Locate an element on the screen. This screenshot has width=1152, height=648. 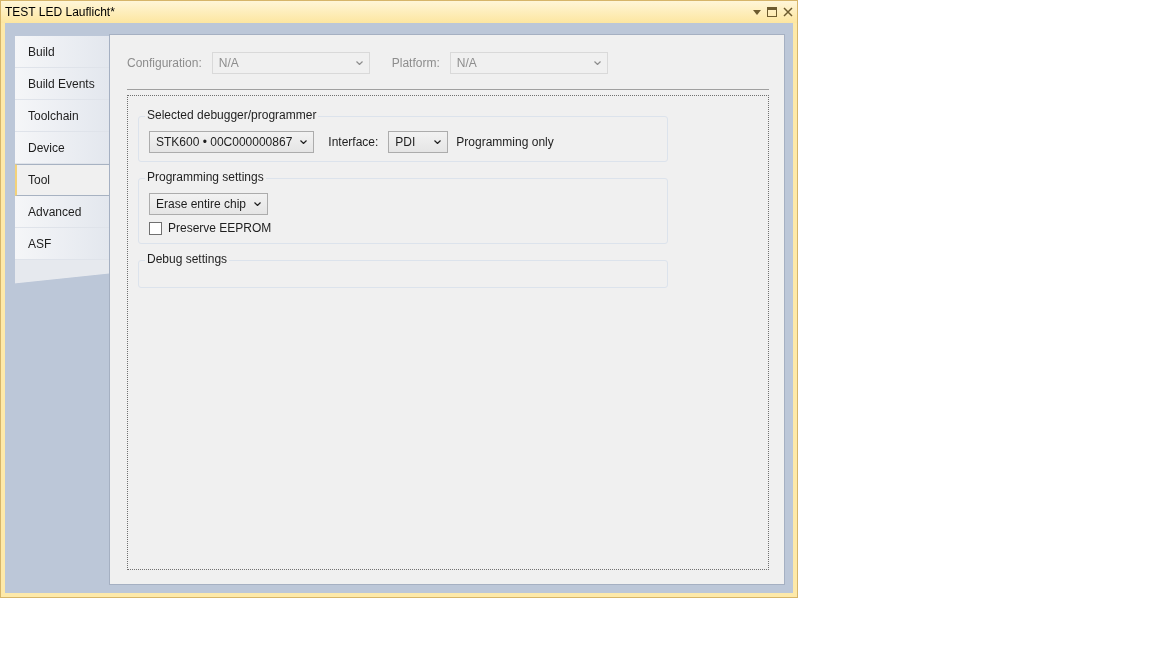
settings-tab: Device is located at coordinates (62, 148).